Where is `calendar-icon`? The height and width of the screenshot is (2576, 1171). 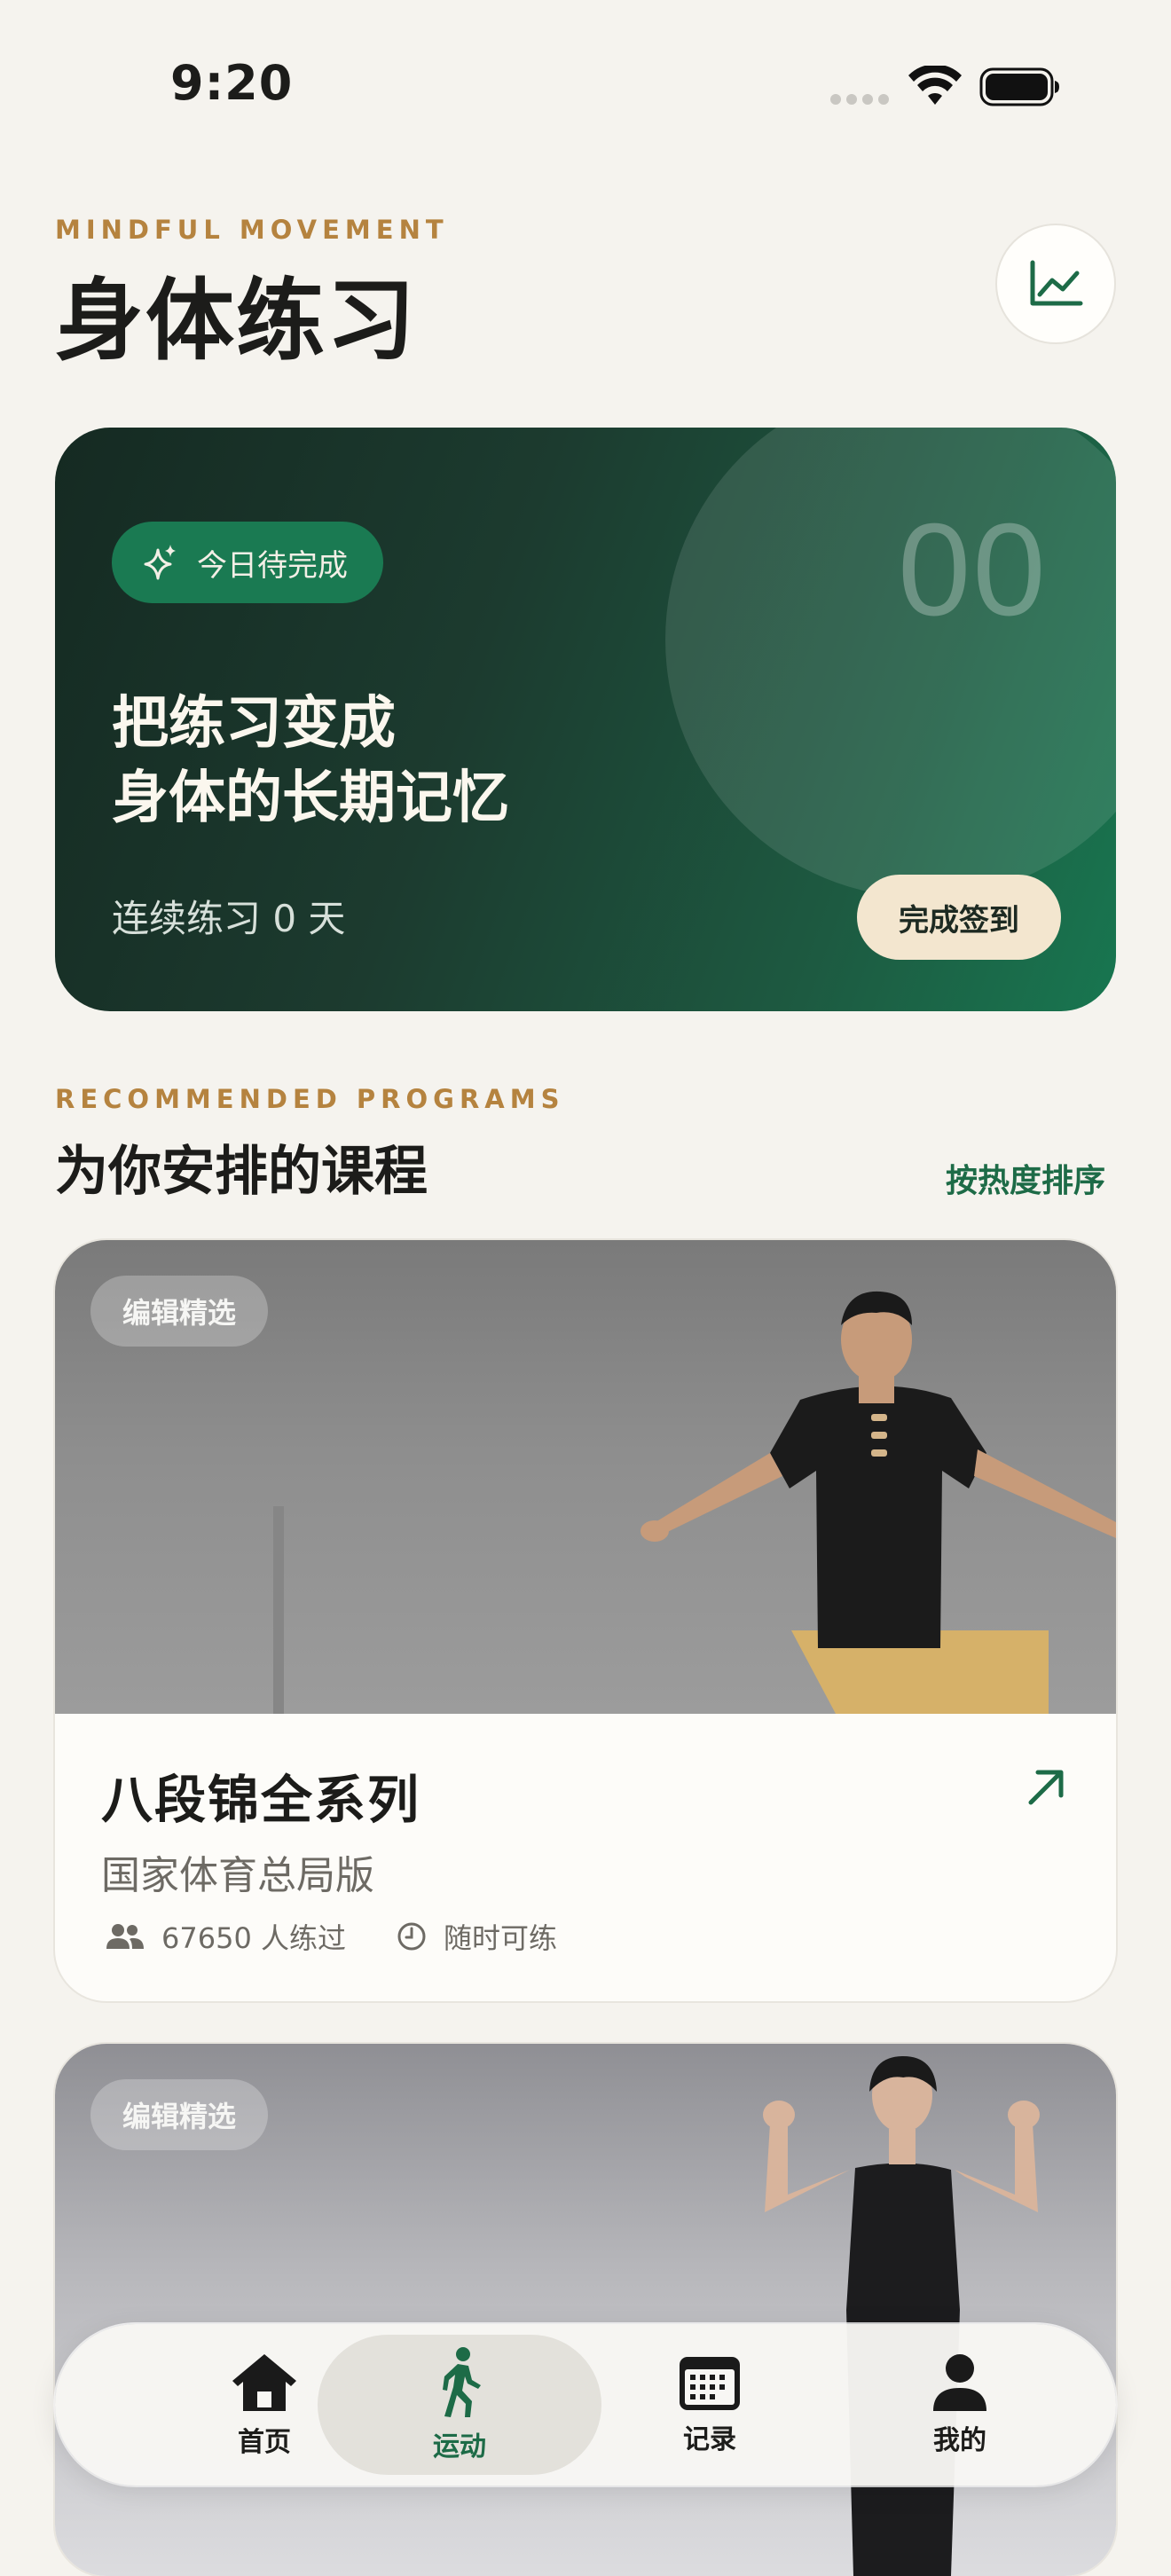 calendar-icon is located at coordinates (710, 2383).